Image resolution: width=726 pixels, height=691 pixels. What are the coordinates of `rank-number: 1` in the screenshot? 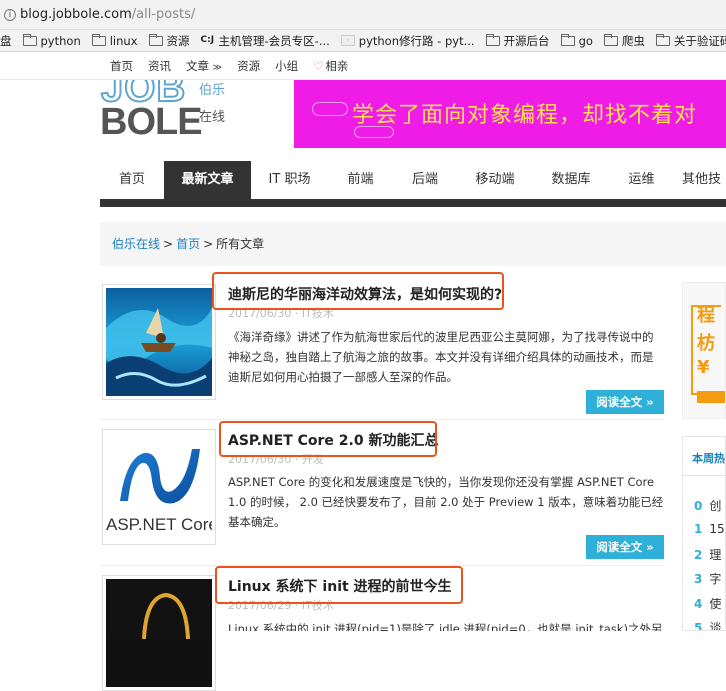 It's located at (698, 529).